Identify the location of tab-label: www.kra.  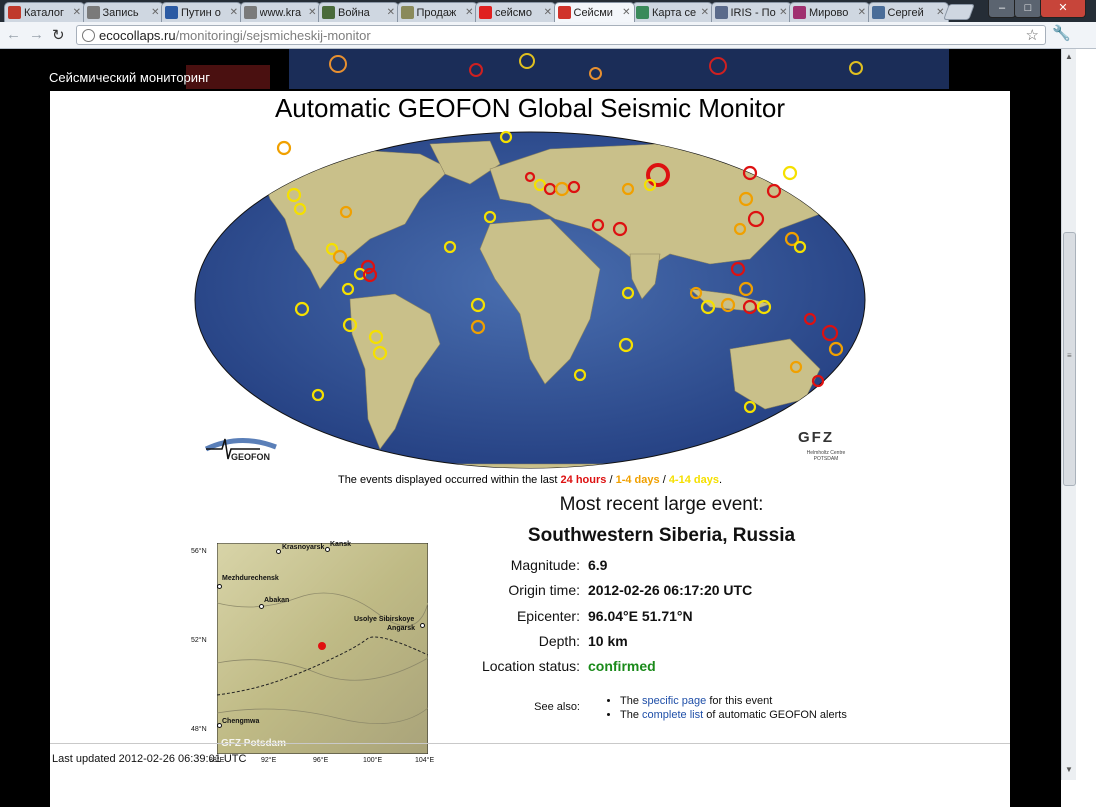
(280, 12).